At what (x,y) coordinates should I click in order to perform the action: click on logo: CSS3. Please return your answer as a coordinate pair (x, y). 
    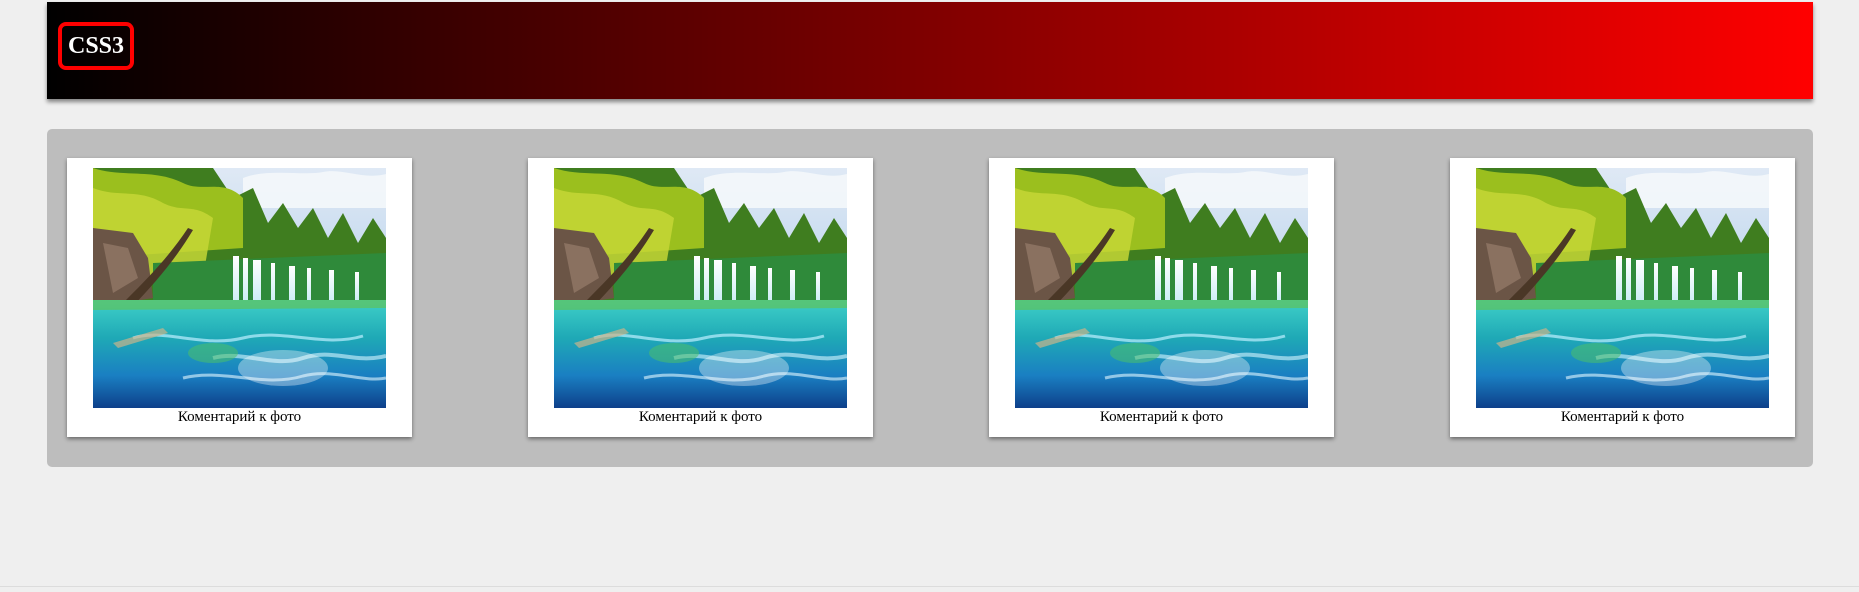
    Looking at the image, I should click on (96, 46).